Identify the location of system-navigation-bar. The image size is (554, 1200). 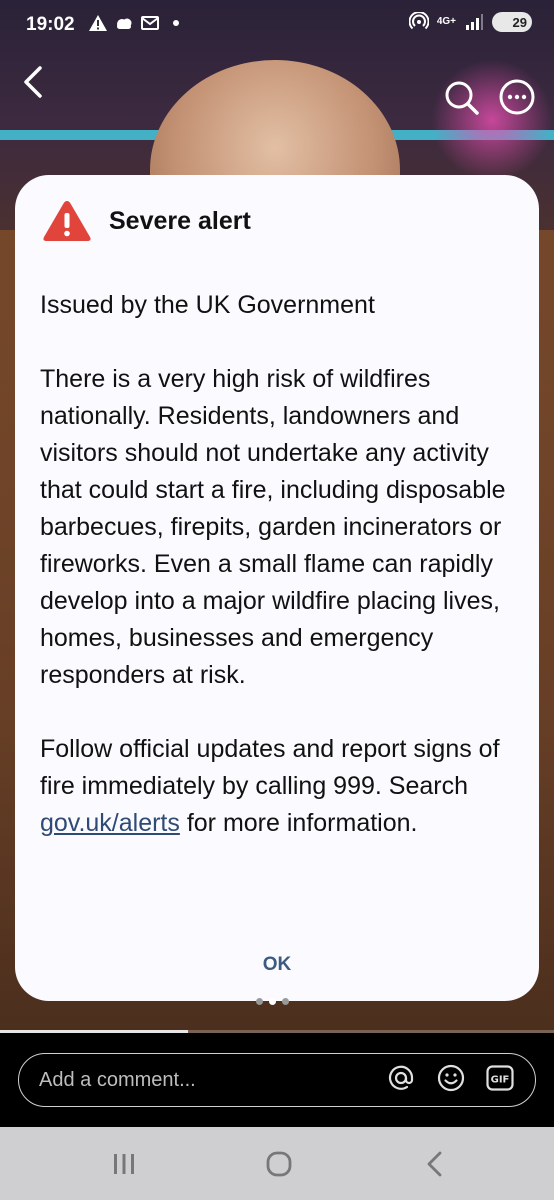
(277, 1163).